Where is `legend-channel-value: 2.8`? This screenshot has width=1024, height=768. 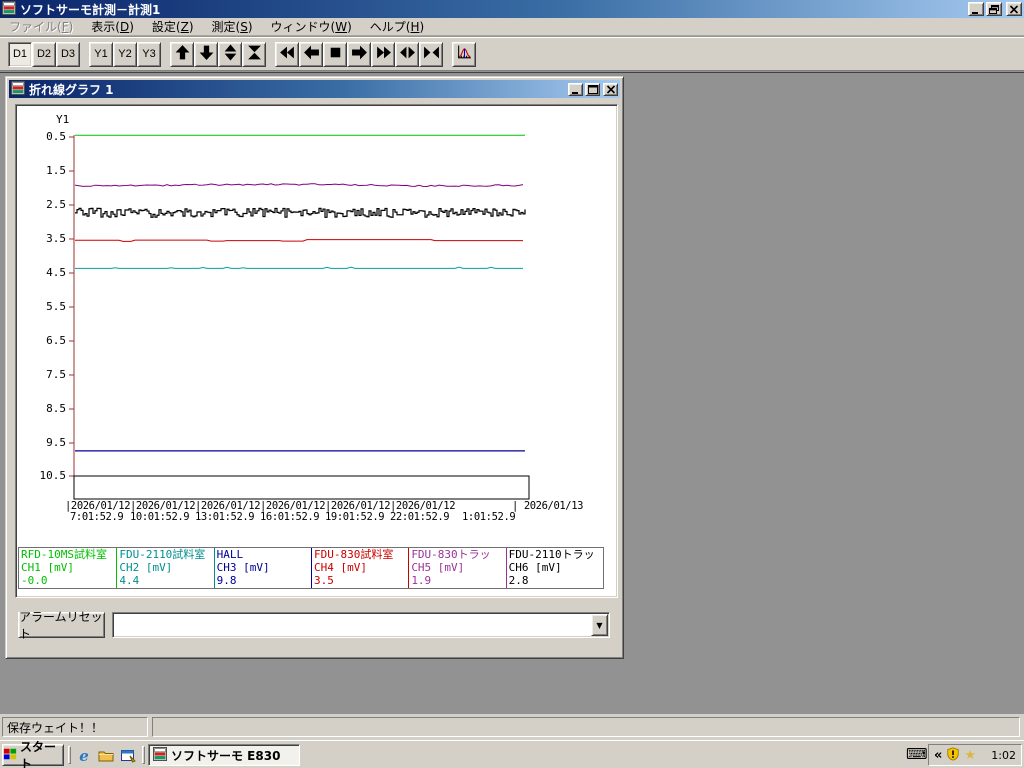 legend-channel-value: 2.8 is located at coordinates (518, 580).